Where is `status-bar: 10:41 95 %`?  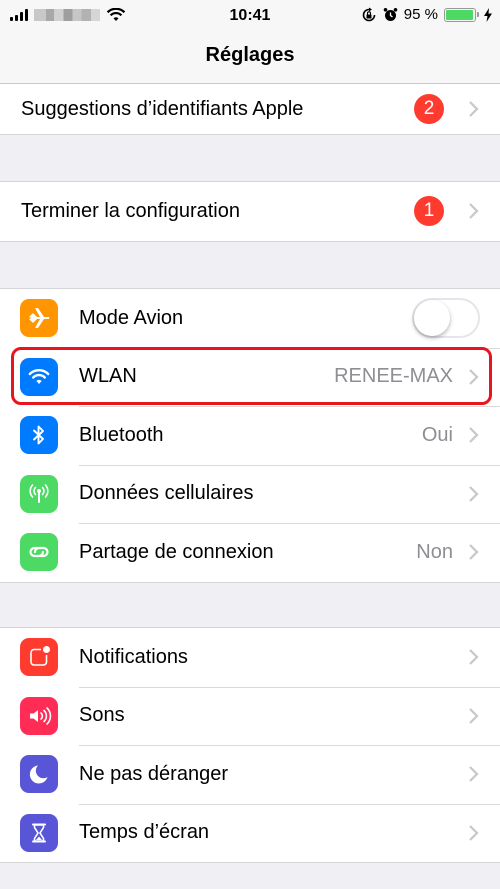 status-bar: 10:41 95 % is located at coordinates (250, 17).